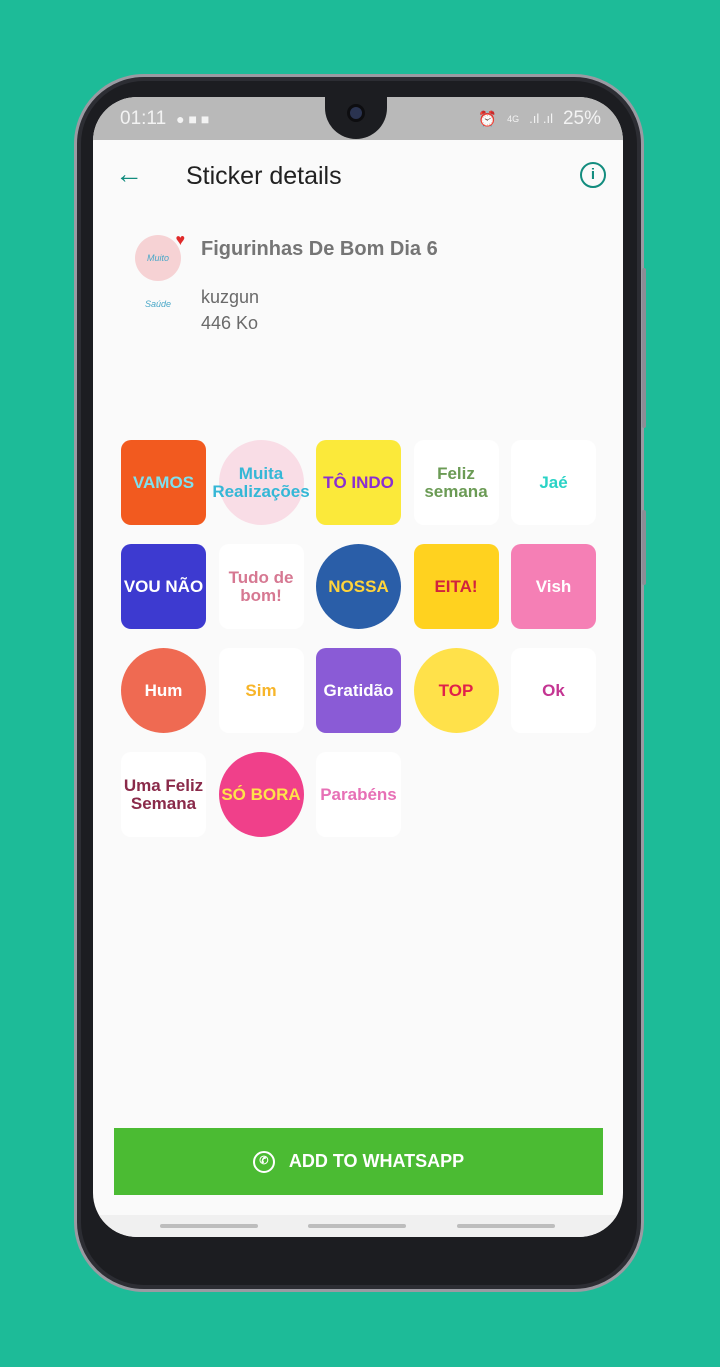 Image resolution: width=720 pixels, height=1367 pixels. Describe the element at coordinates (129, 174) in the screenshot. I see `arrow-left-icon: ←` at that location.